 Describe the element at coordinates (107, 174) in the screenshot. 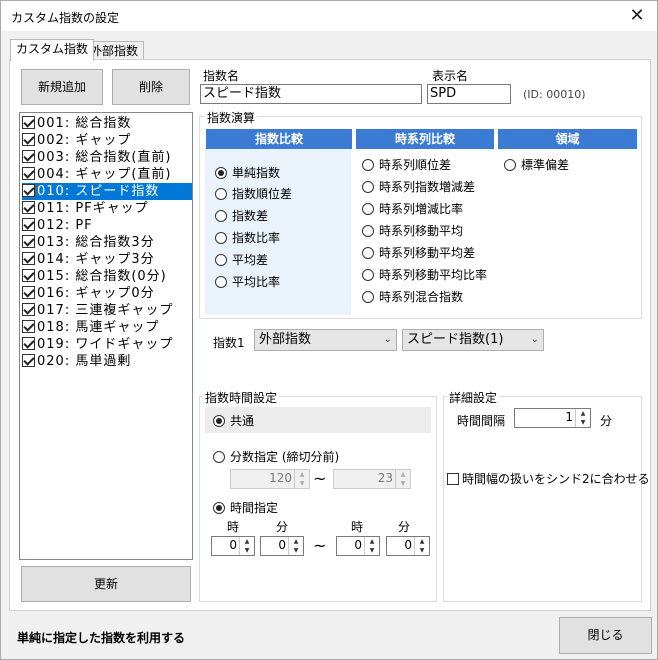

I see `list-item: 004: ギャップ(直前)` at that location.